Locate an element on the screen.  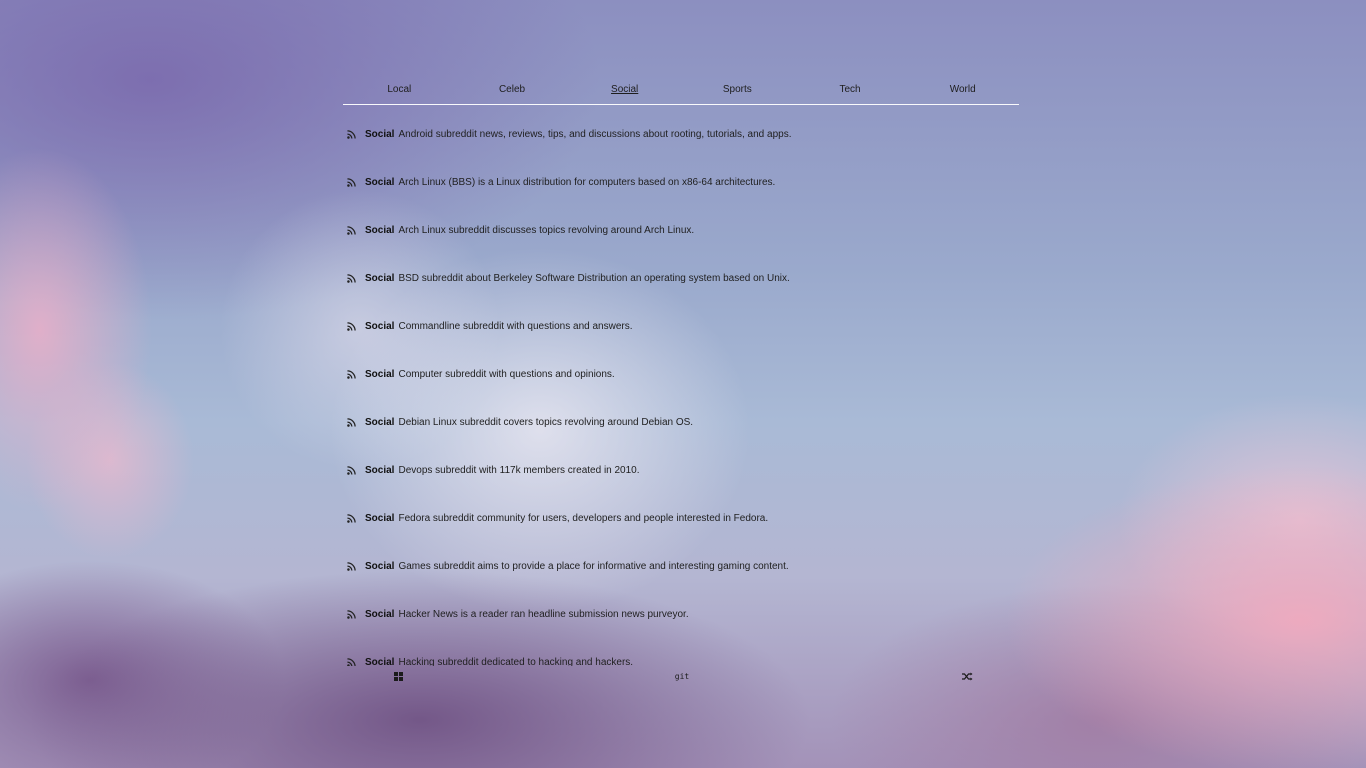
category-tabs: Local Celeb Social Sports Tech World is located at coordinates (681, 91).